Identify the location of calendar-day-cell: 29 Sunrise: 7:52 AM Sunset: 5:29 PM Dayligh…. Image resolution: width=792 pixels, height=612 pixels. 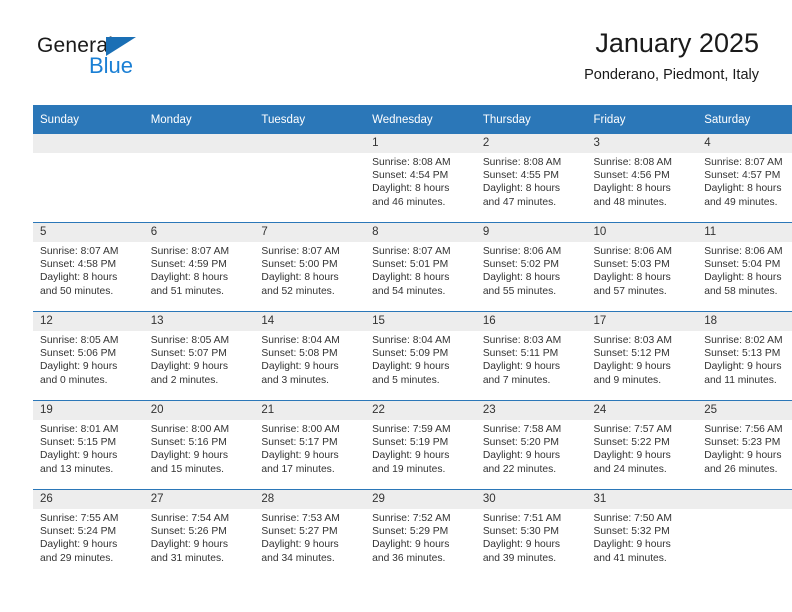
(420, 533).